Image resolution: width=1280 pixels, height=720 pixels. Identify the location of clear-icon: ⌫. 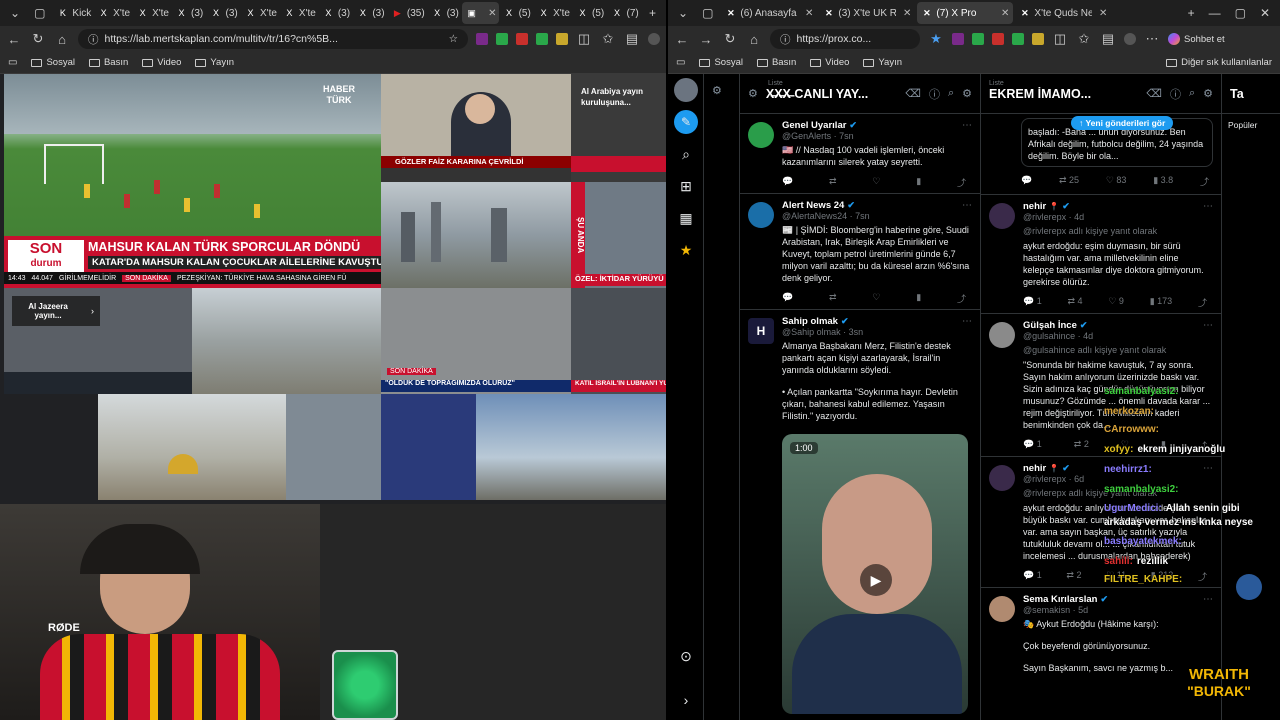
(1154, 93).